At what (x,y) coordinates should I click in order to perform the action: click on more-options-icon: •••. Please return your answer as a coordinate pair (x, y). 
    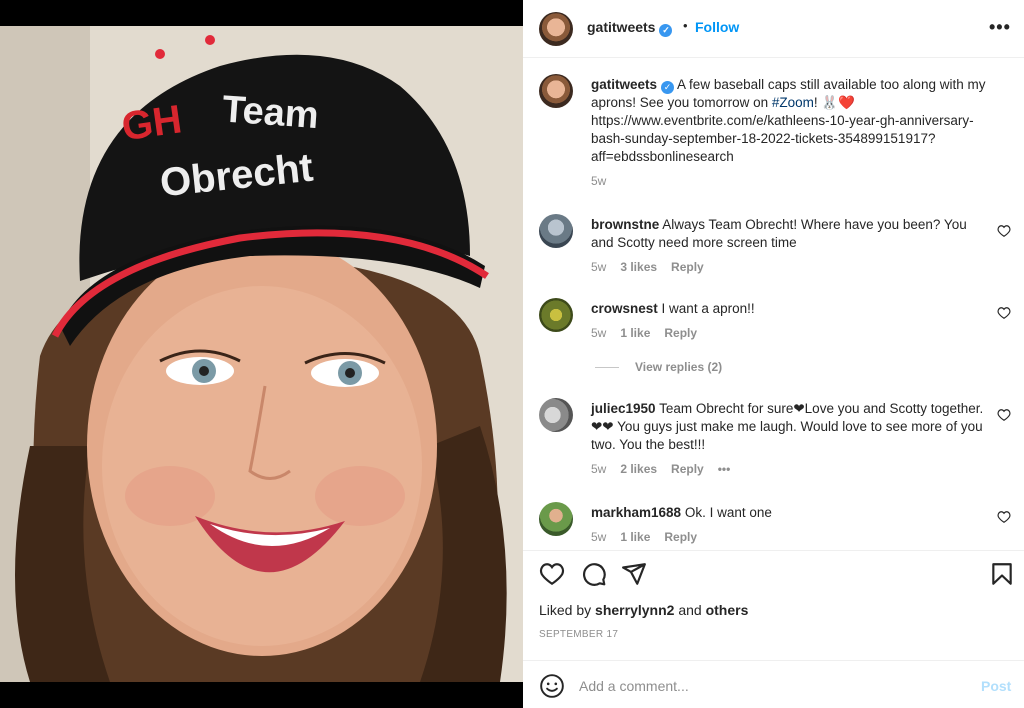
    Looking at the image, I should click on (1000, 27).